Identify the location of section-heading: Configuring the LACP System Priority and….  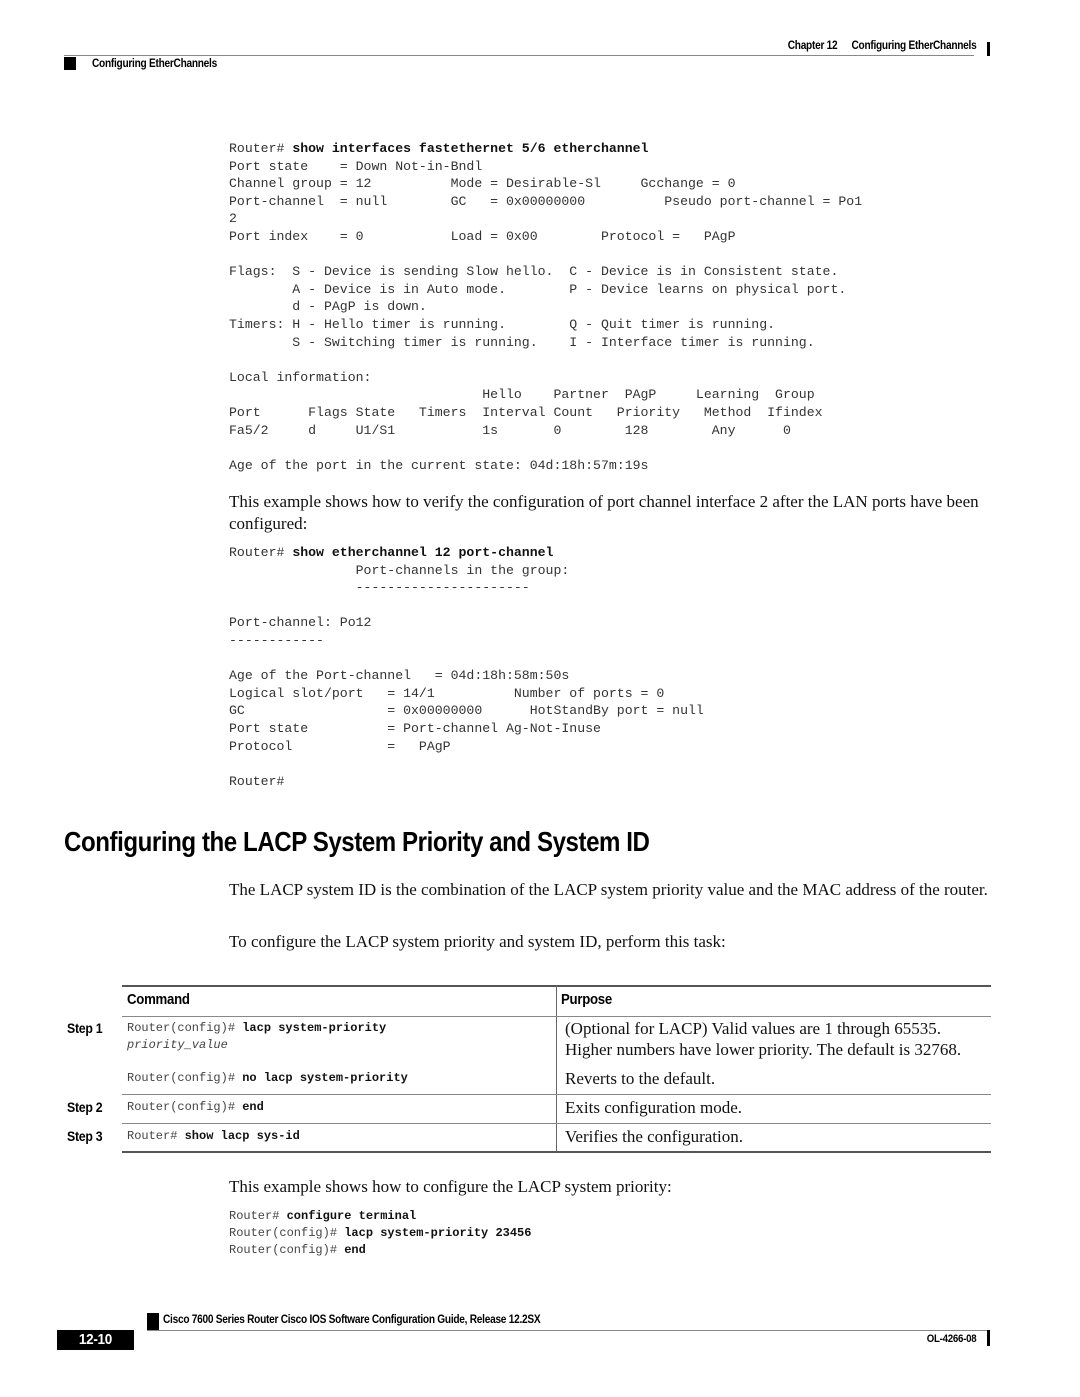
(357, 841).